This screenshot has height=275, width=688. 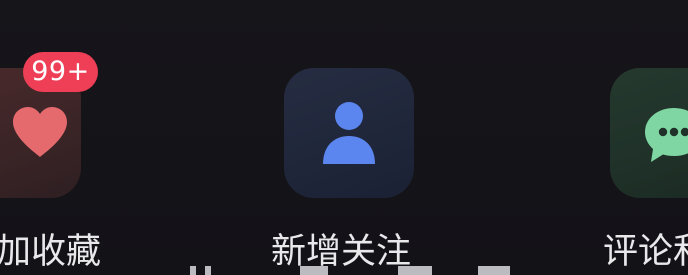 I want to click on person-icon, so click(x=349, y=133).